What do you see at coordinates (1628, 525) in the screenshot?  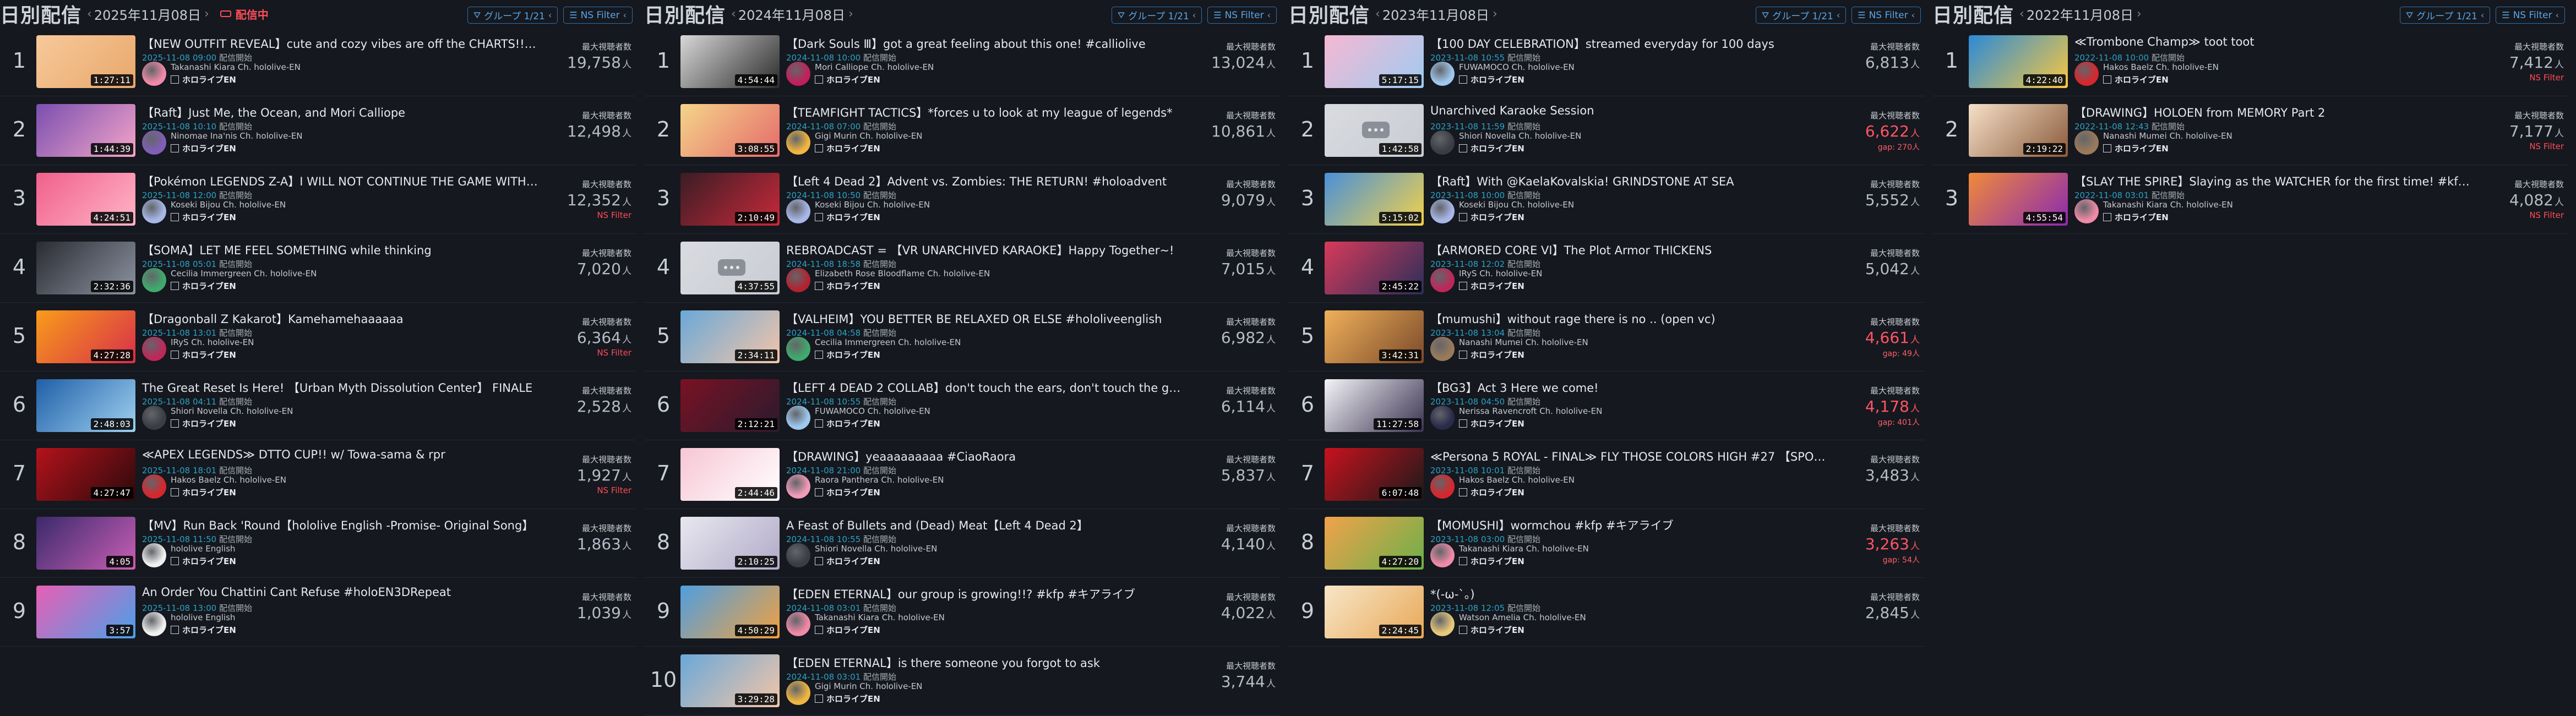 I see `stream-title-link: 【MOMUSHI】wormchou #kfp #キアライブ` at bounding box center [1628, 525].